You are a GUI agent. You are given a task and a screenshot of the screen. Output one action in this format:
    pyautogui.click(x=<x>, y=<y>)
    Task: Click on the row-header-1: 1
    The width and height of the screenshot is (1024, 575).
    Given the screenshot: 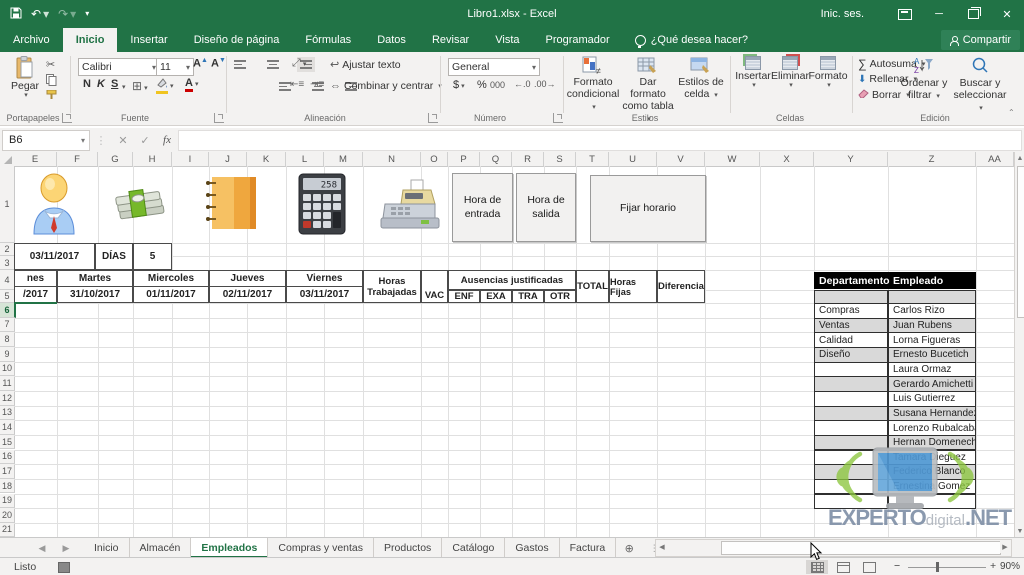 What is the action you would take?
    pyautogui.click(x=7, y=204)
    